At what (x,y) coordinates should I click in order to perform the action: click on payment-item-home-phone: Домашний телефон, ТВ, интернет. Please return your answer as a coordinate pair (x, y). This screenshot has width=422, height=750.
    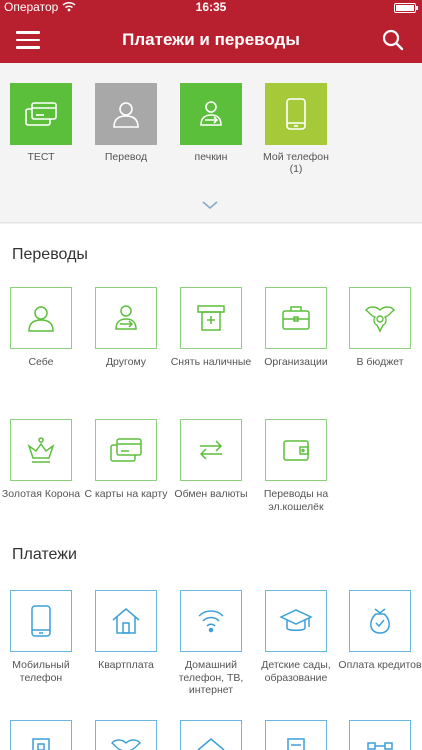
    Looking at the image, I should click on (211, 643).